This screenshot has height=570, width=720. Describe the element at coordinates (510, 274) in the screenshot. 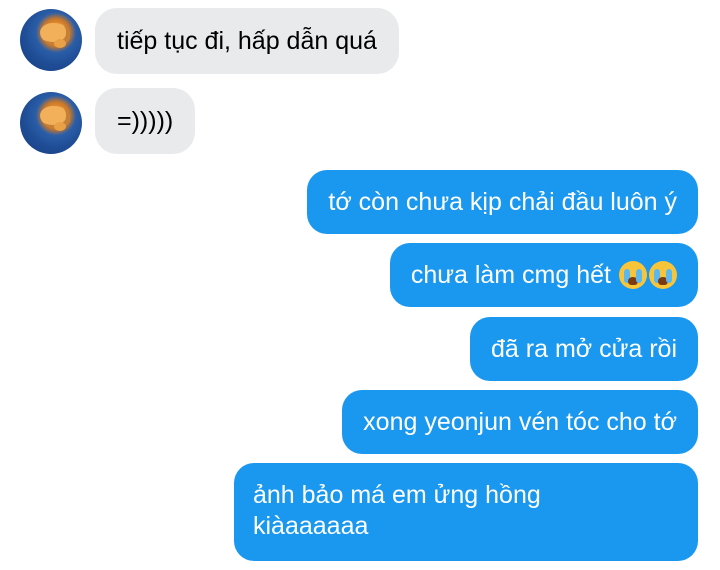

I see `message-text: chưa làm cmg hết` at that location.